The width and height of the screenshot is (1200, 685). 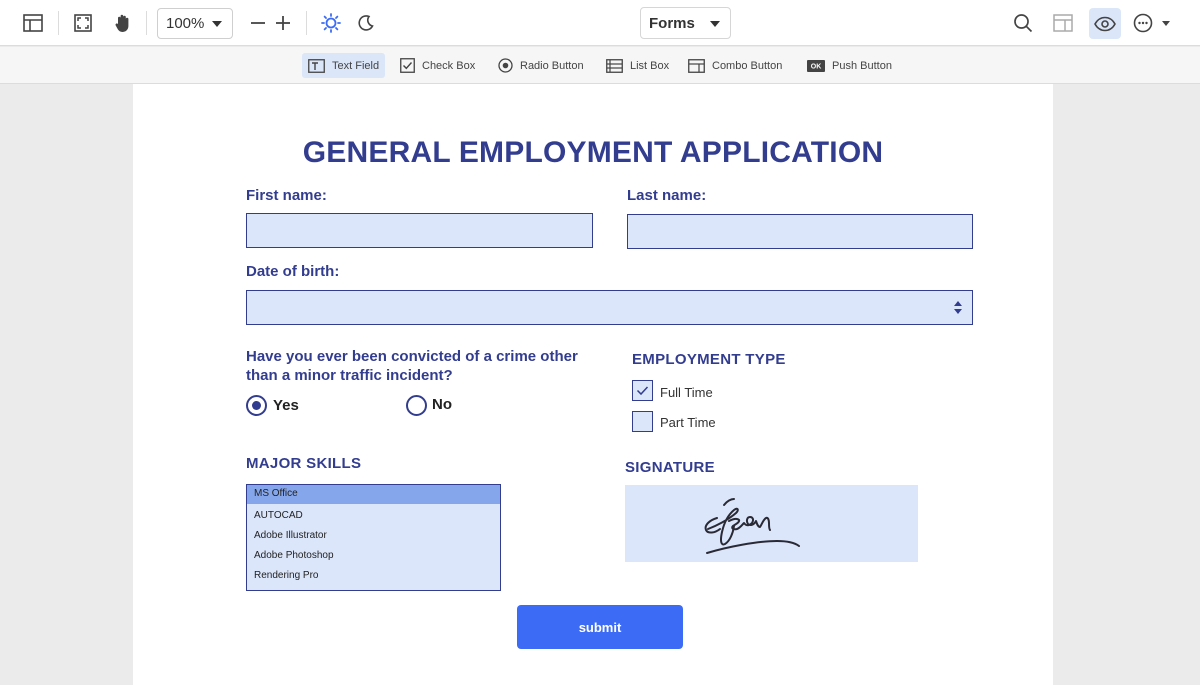 What do you see at coordinates (642, 421) in the screenshot?
I see `part-time-checkbox` at bounding box center [642, 421].